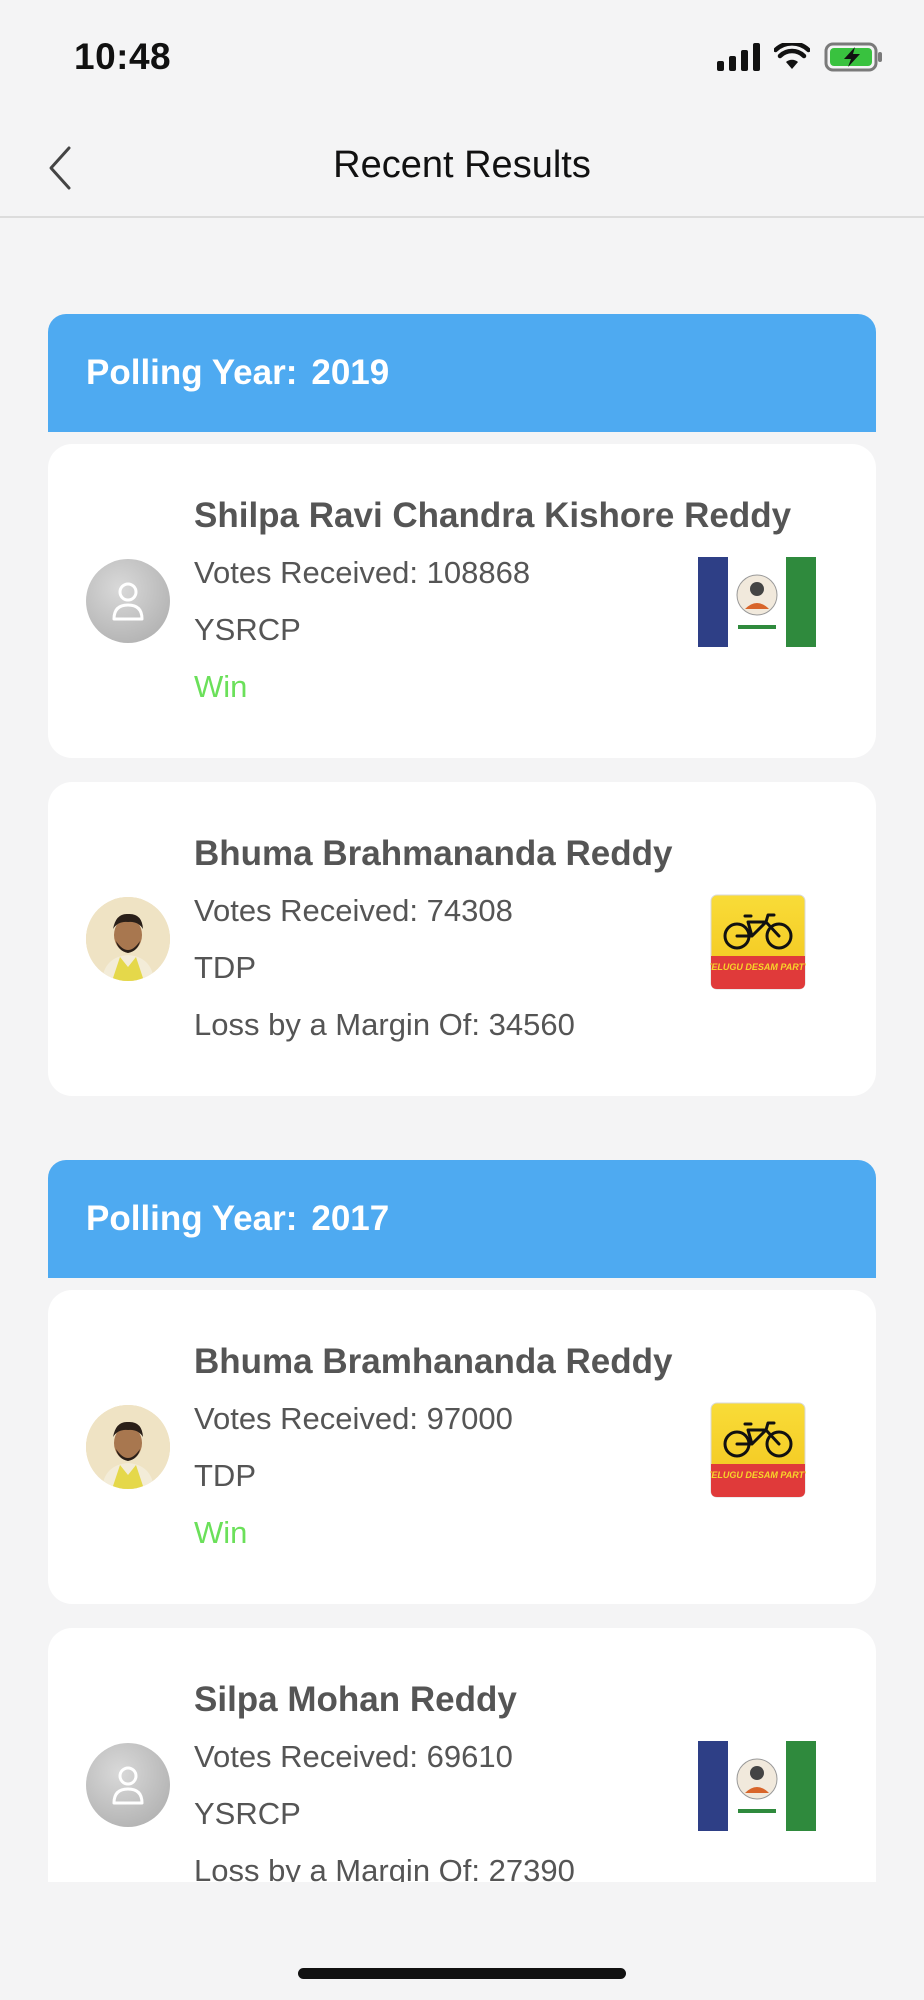 The height and width of the screenshot is (2000, 924). I want to click on year-header: Polling Year: 2017, so click(462, 1219).